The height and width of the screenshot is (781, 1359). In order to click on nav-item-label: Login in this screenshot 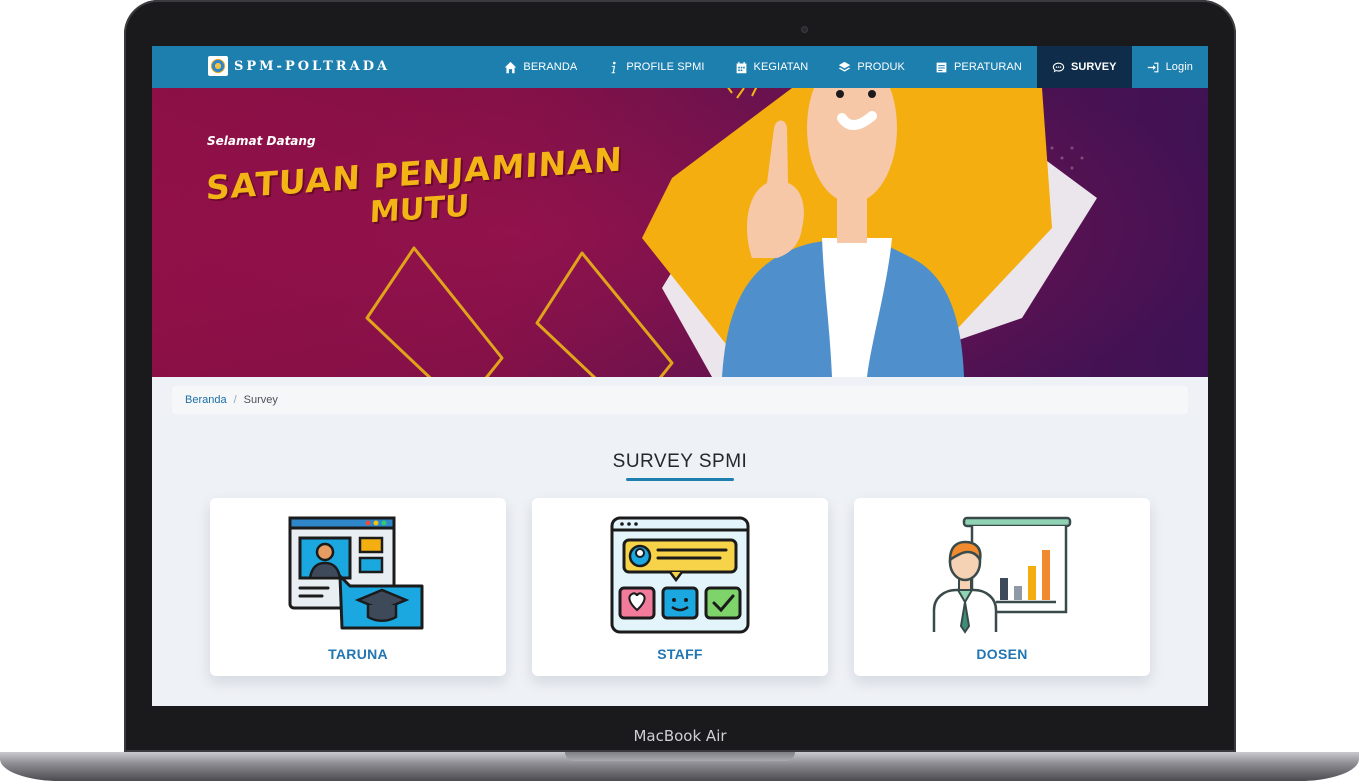, I will do `click(1179, 67)`.